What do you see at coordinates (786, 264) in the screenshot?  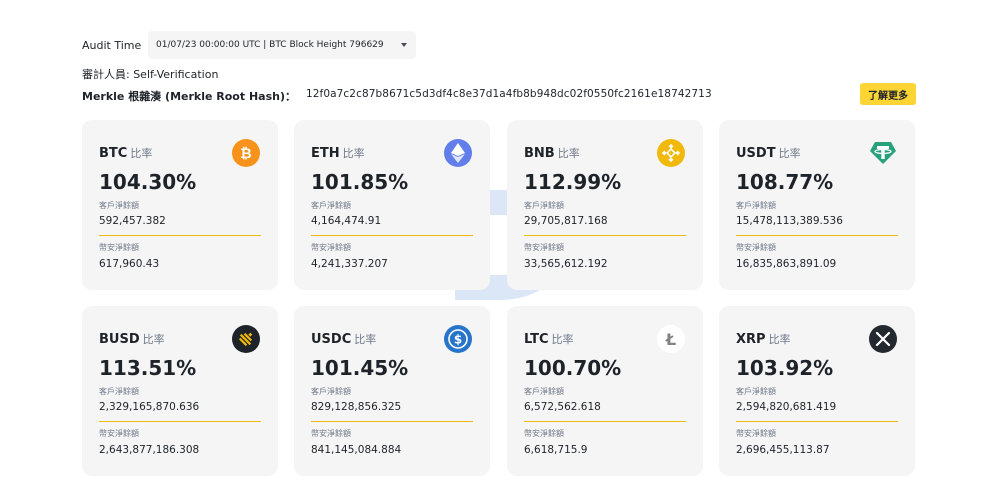 I see `exchange-balance-value: 16,835,863,891.09` at bounding box center [786, 264].